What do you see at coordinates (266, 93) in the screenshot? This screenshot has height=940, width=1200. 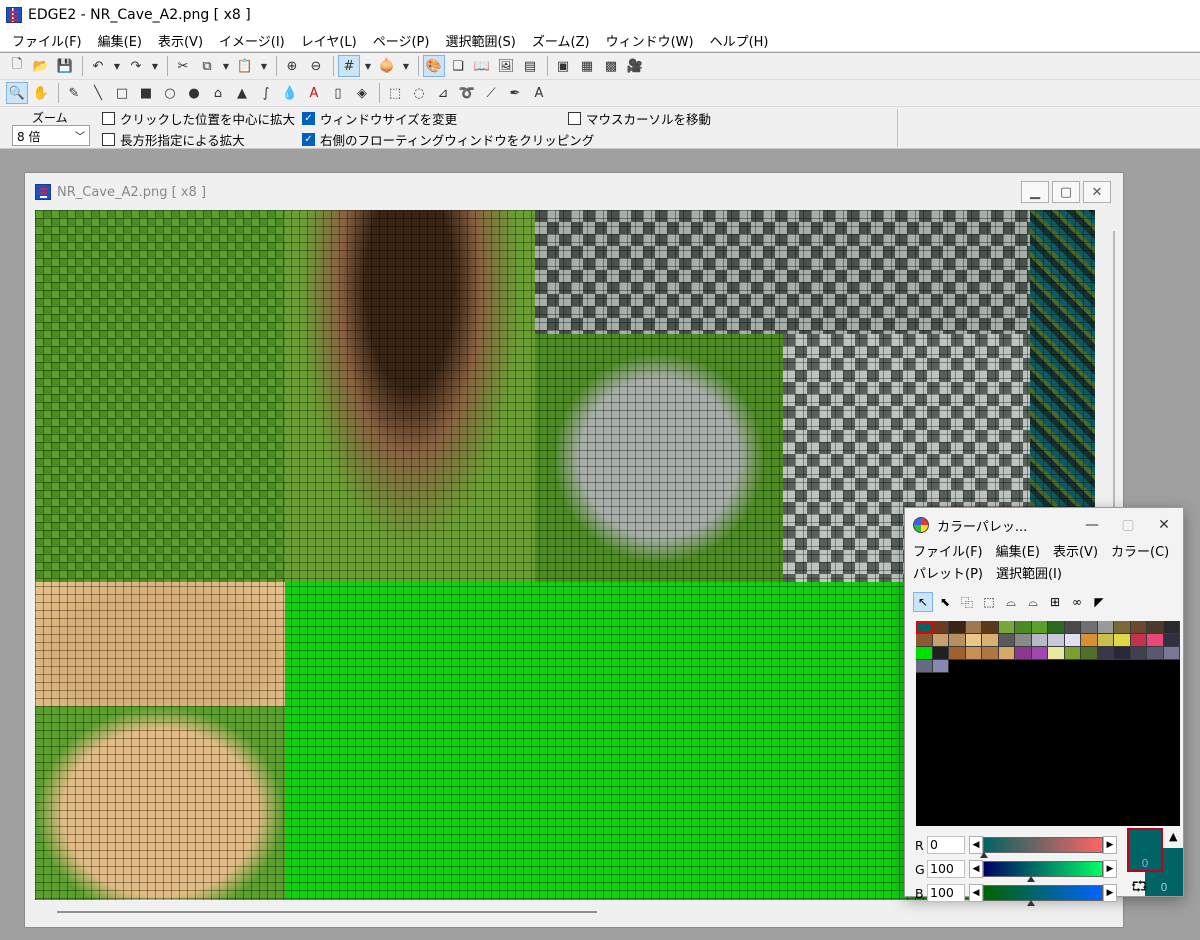 I see `curve-tool-icon: ∫` at bounding box center [266, 93].